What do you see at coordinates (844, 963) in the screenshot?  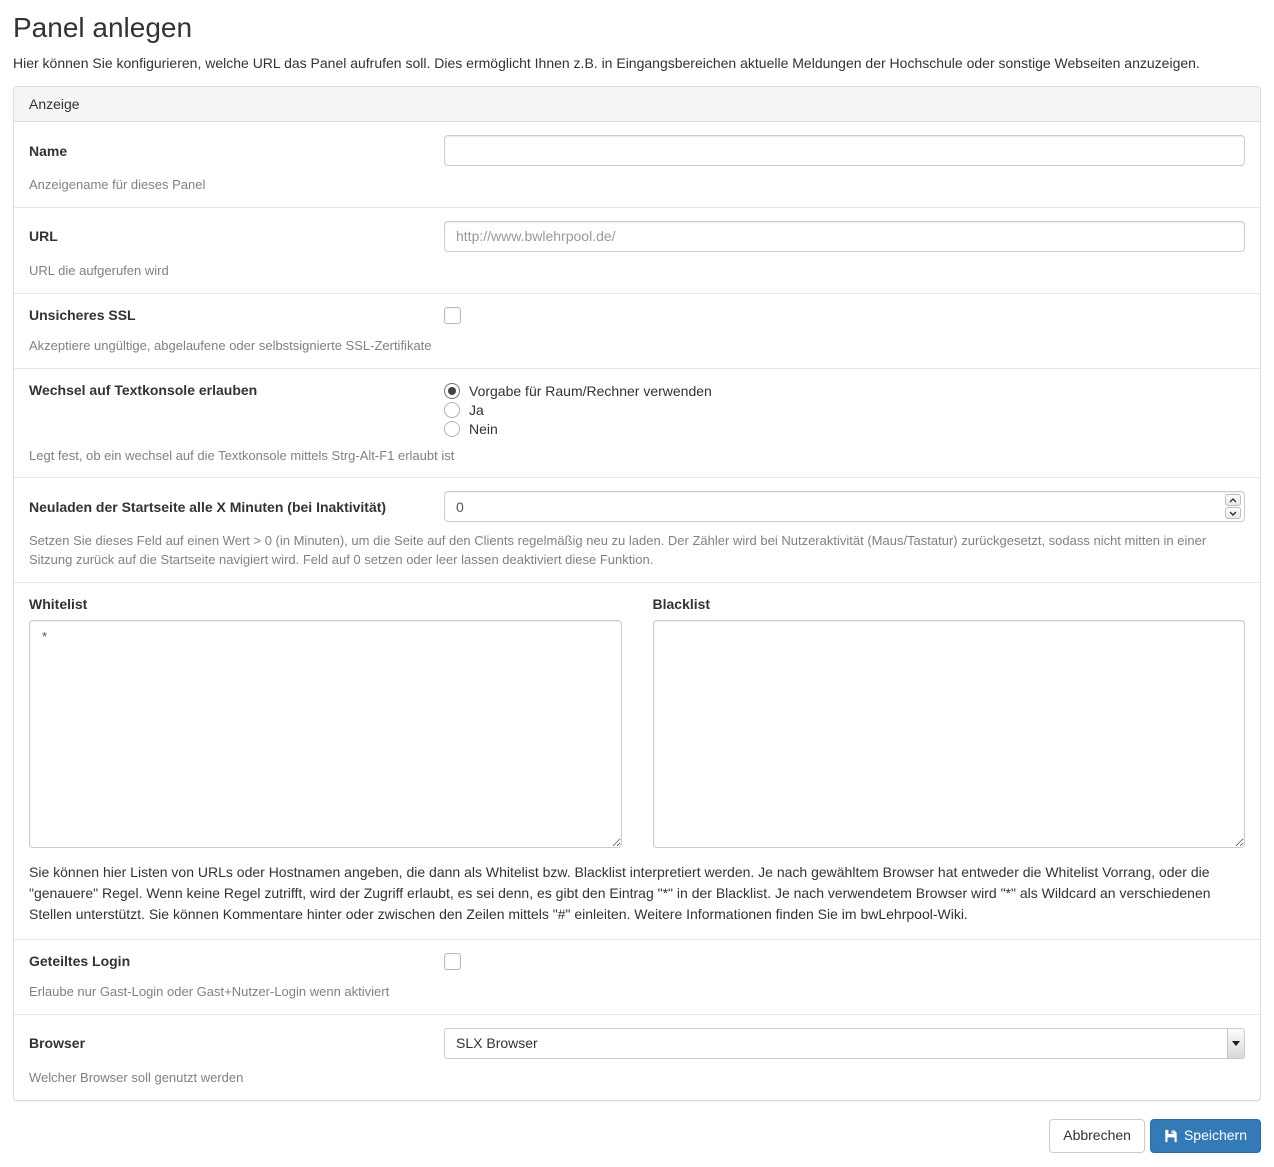 I see `sharedlogin-checkbox-wrap` at bounding box center [844, 963].